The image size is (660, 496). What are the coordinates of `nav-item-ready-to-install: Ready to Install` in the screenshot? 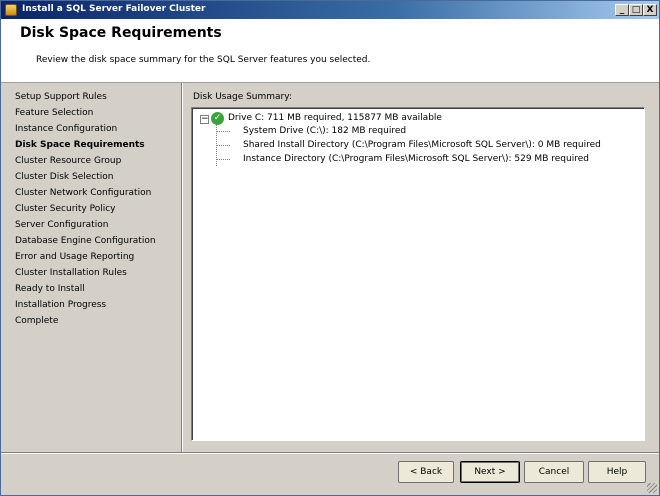 It's located at (50, 289).